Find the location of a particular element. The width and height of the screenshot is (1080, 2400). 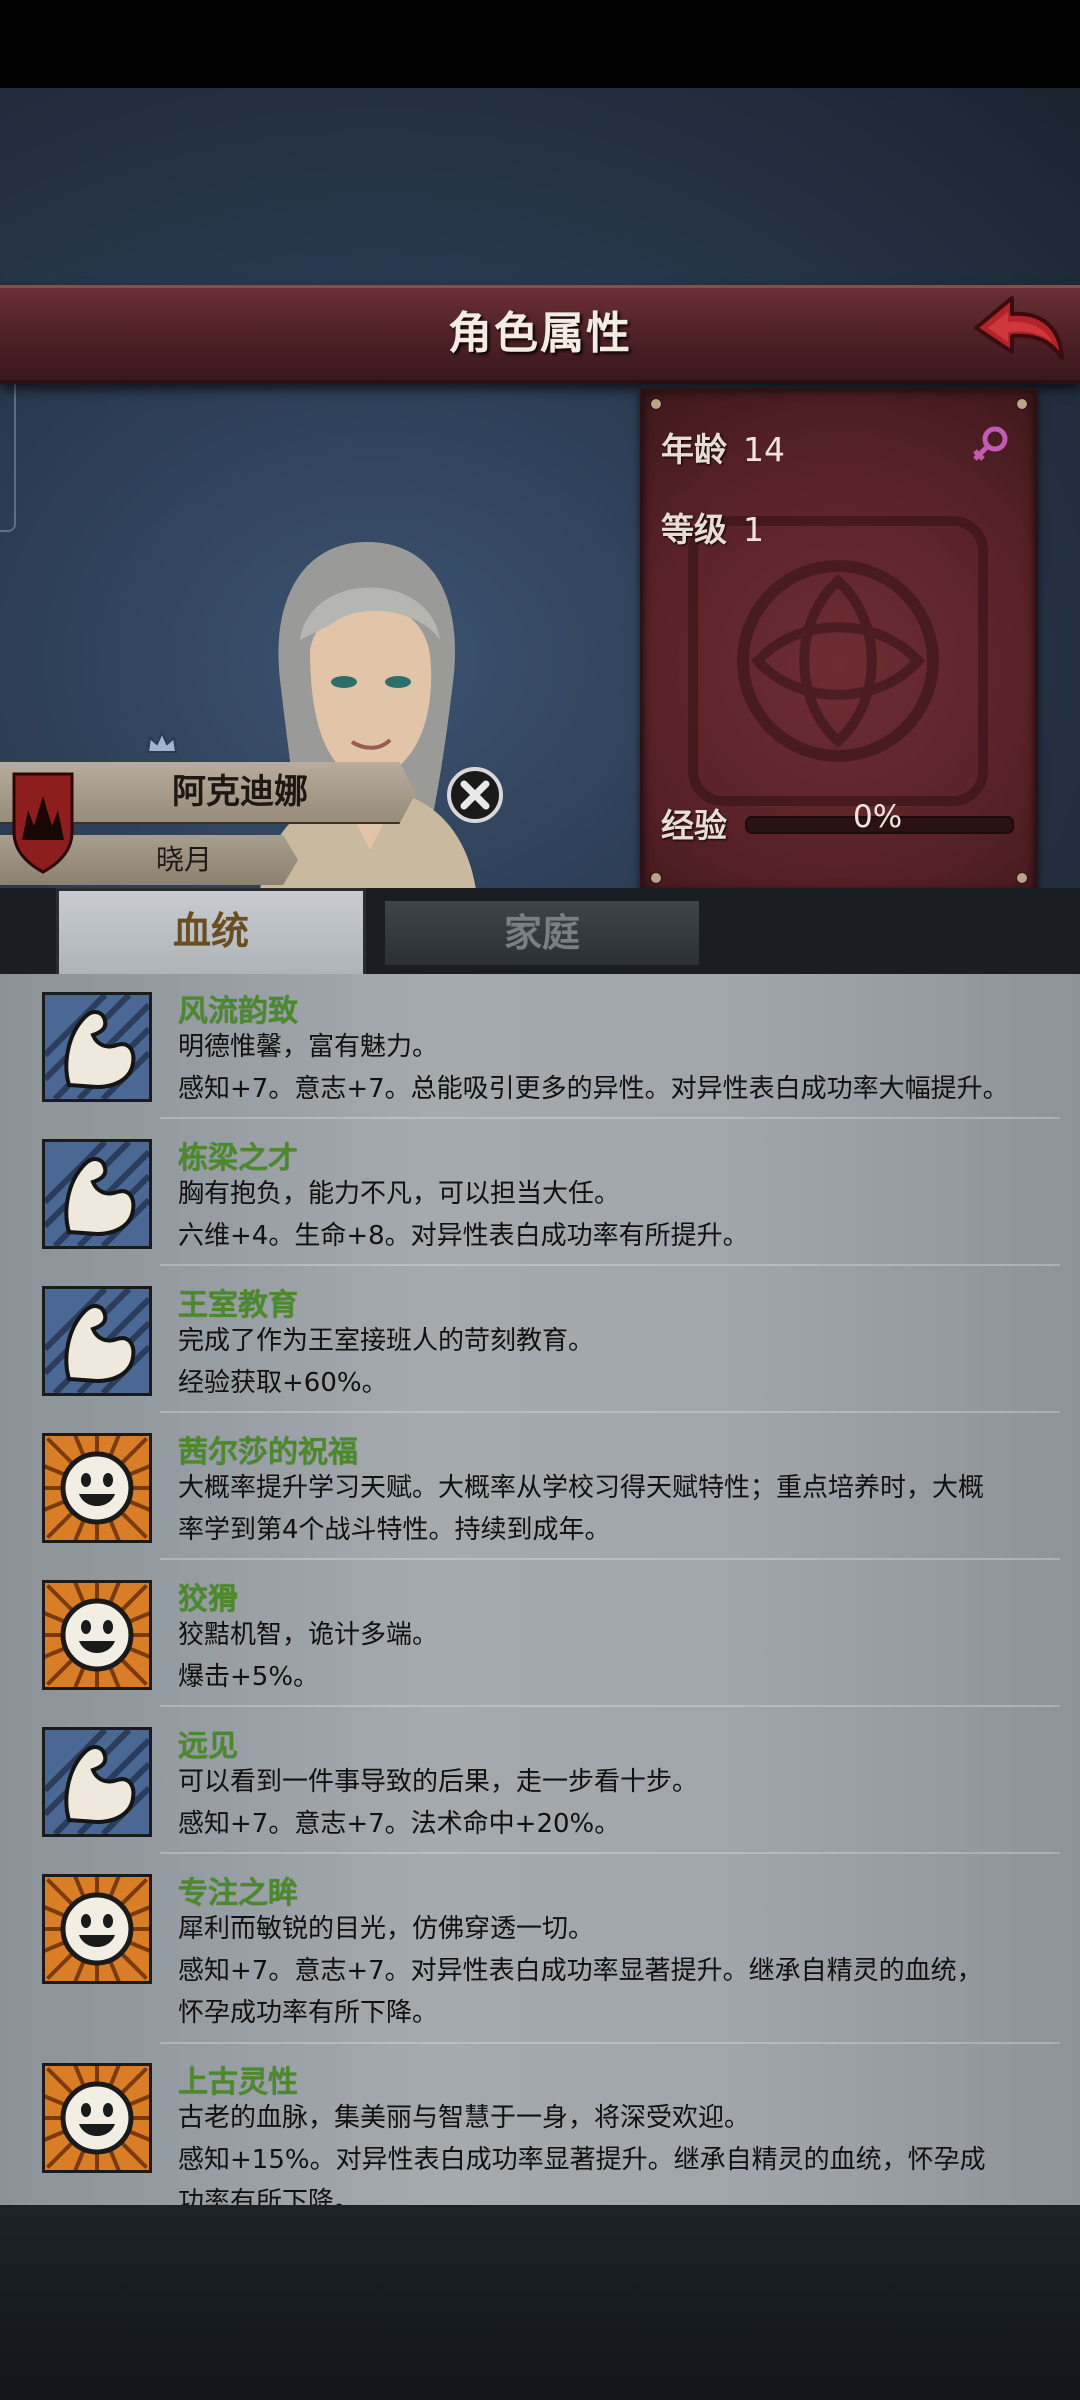

trait-name: 专注之眸 is located at coordinates (238, 1893).